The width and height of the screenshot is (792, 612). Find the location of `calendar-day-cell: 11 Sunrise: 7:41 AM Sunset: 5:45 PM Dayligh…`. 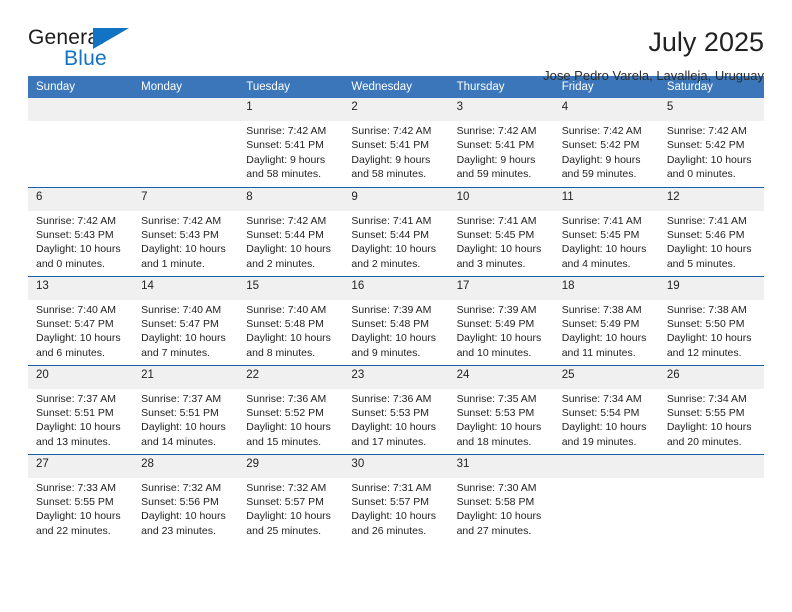

calendar-day-cell: 11 Sunrise: 7:41 AM Sunset: 5:45 PM Dayligh… is located at coordinates (606, 231).